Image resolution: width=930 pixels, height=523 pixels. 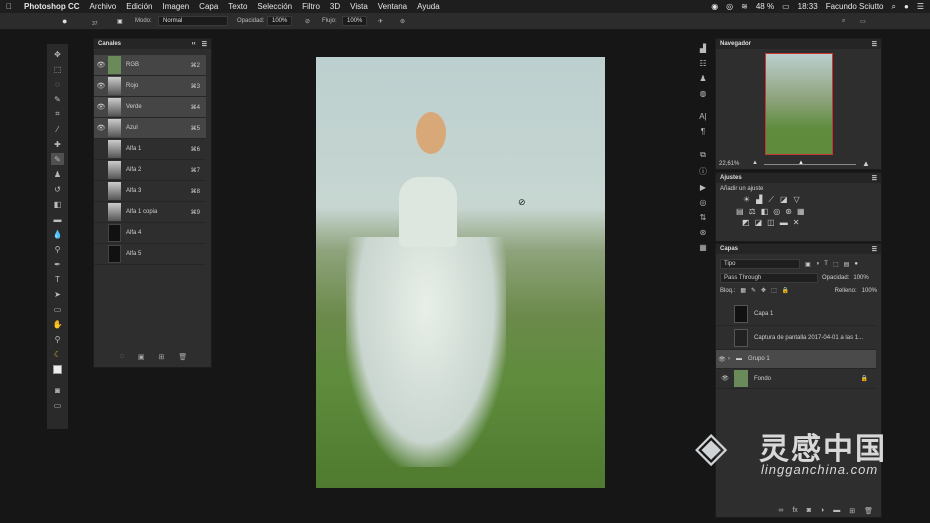 What do you see at coordinates (818, 264) in the screenshot?
I see `filter-adjust-icon: ◑` at bounding box center [818, 264].